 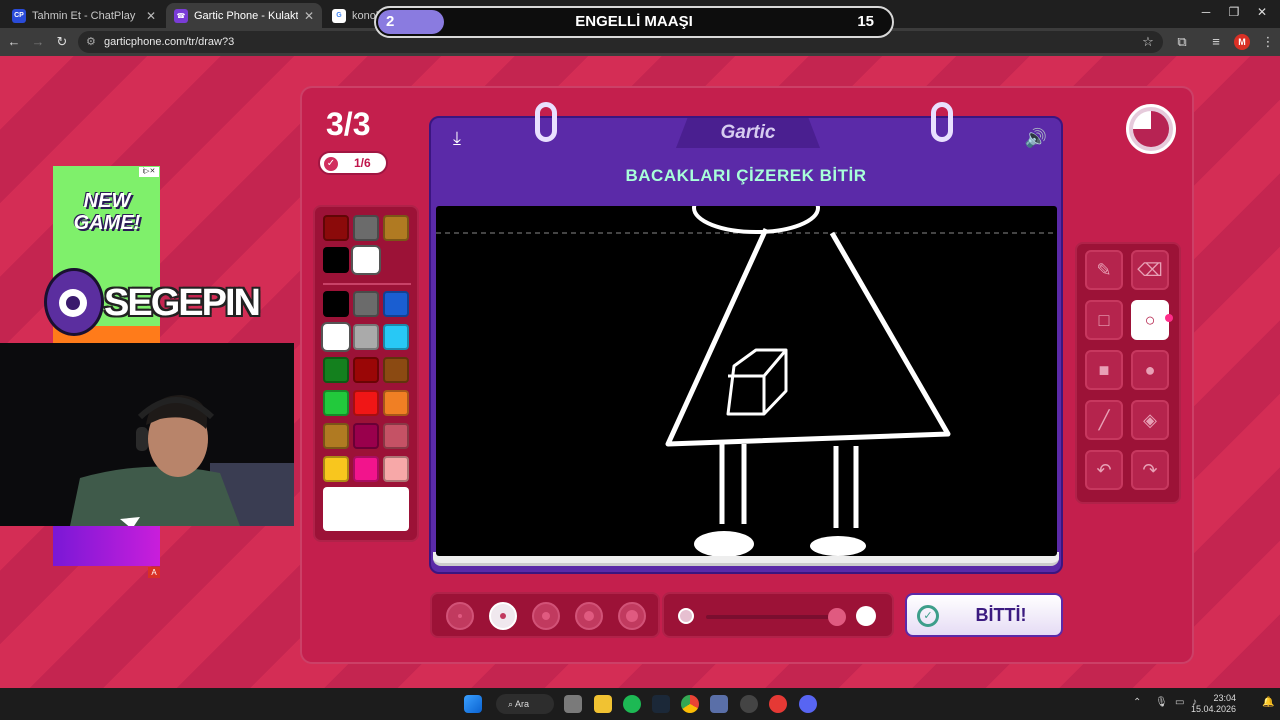 I want to click on eraser-icon: ⌫, so click(x=1150, y=270).